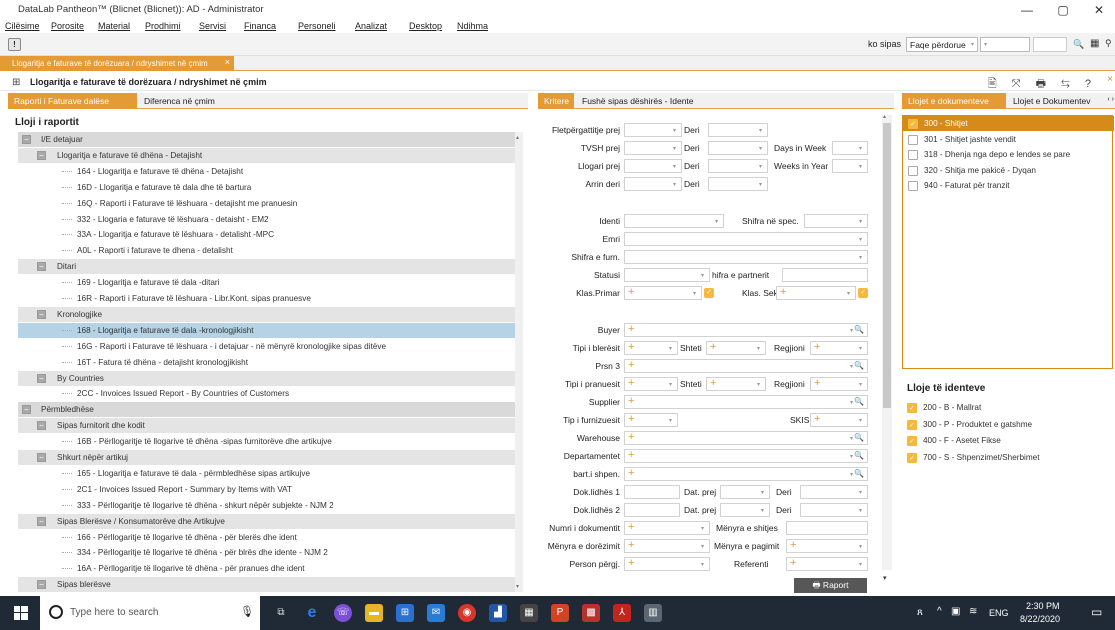 The height and width of the screenshot is (630, 1115). Describe the element at coordinates (1042, 84) in the screenshot. I see `form-toolbar-icons: 🖹 ⤧ 🖶 ⇆ ?` at that location.